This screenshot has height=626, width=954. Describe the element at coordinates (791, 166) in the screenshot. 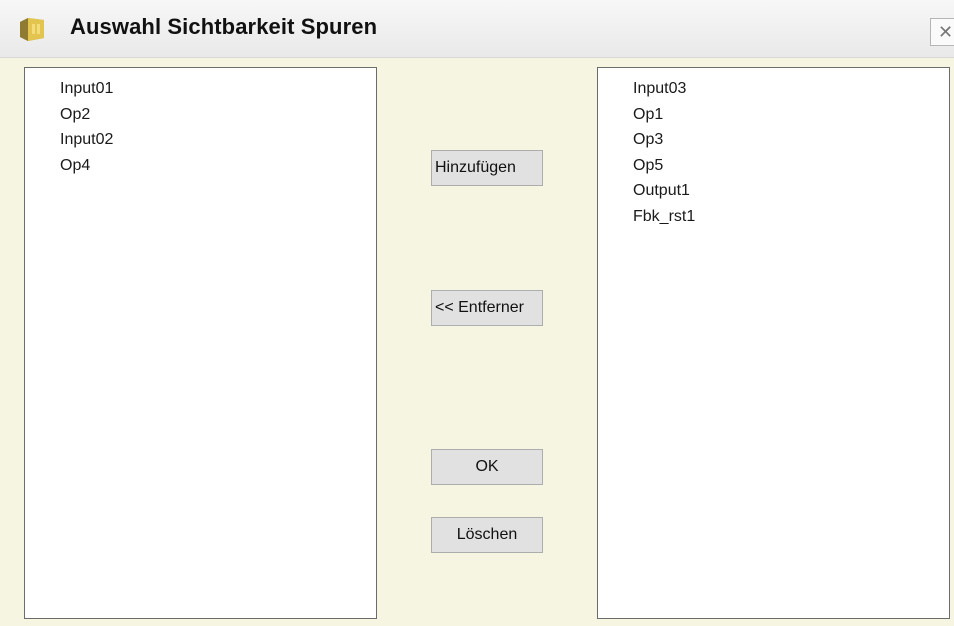

I see `list-item: Op5` at that location.